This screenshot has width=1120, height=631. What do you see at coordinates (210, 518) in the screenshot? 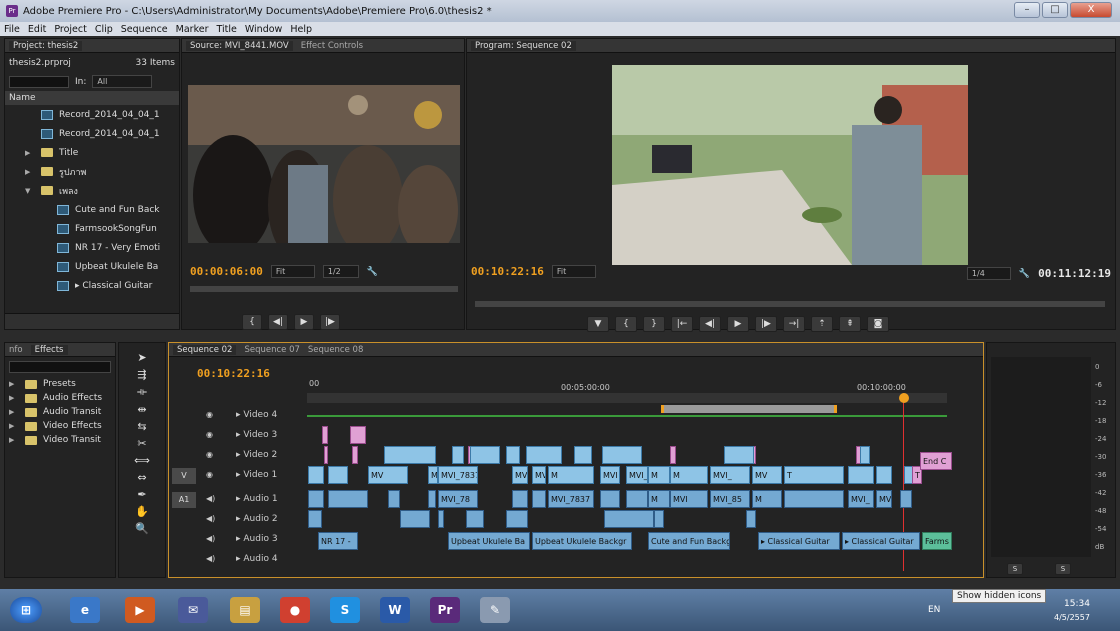
I see `toggle-audio-speaker-icon: ◀)` at bounding box center [210, 518].